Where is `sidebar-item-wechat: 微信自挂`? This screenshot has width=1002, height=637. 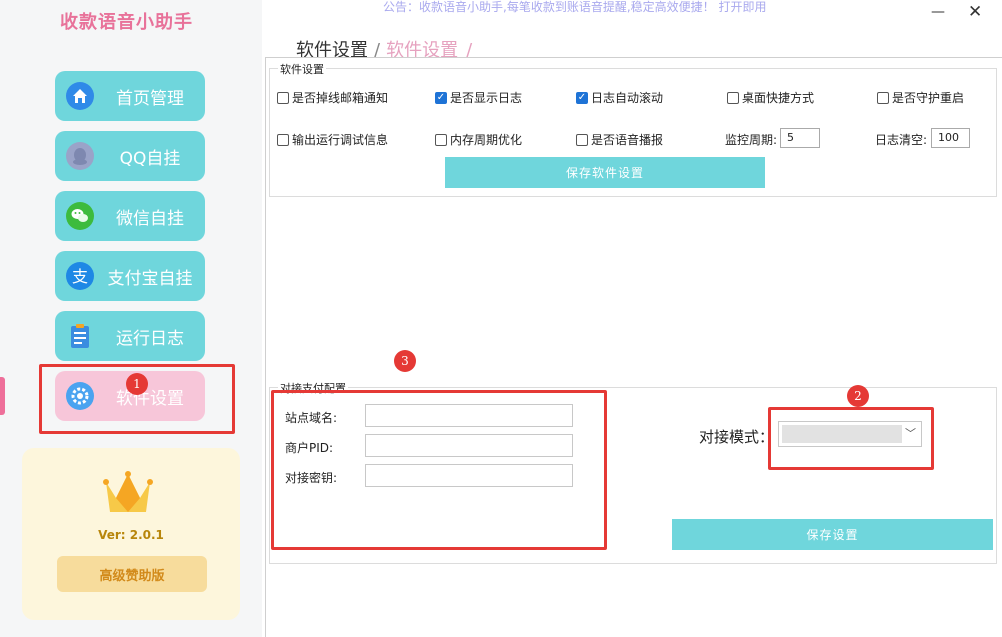
sidebar-item-wechat: 微信自挂 is located at coordinates (130, 216).